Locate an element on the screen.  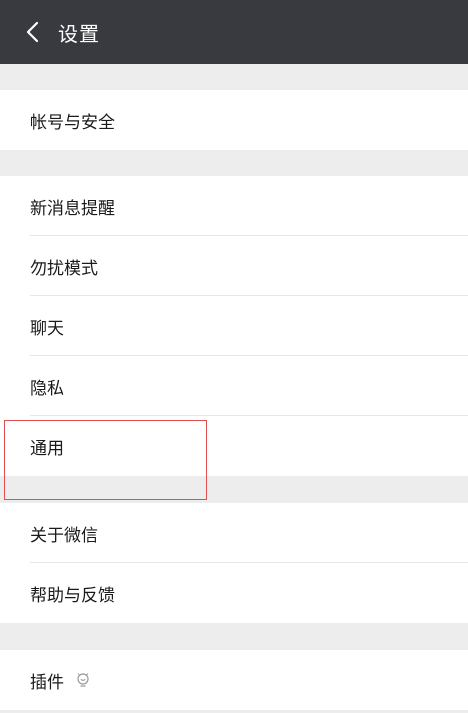
back-button is located at coordinates (32, 32).